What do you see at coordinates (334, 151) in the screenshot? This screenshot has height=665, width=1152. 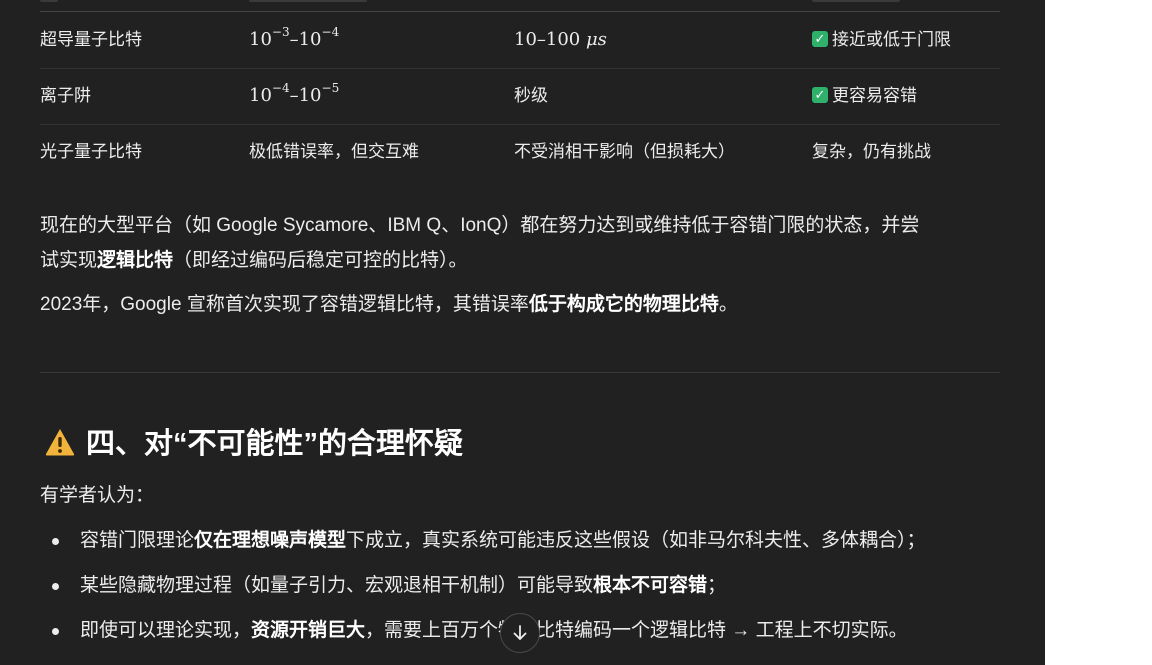 I see `error-rate-cell: 极低错误率，但交互难` at bounding box center [334, 151].